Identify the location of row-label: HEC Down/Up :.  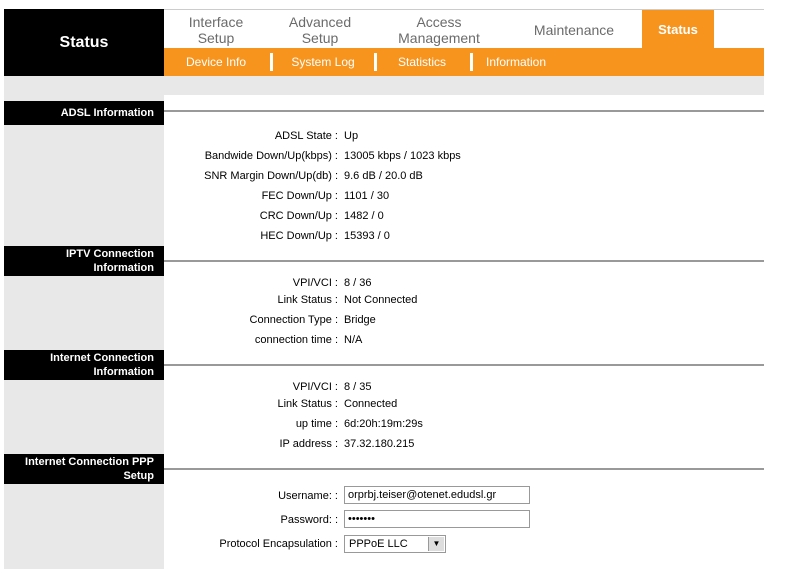
(299, 236).